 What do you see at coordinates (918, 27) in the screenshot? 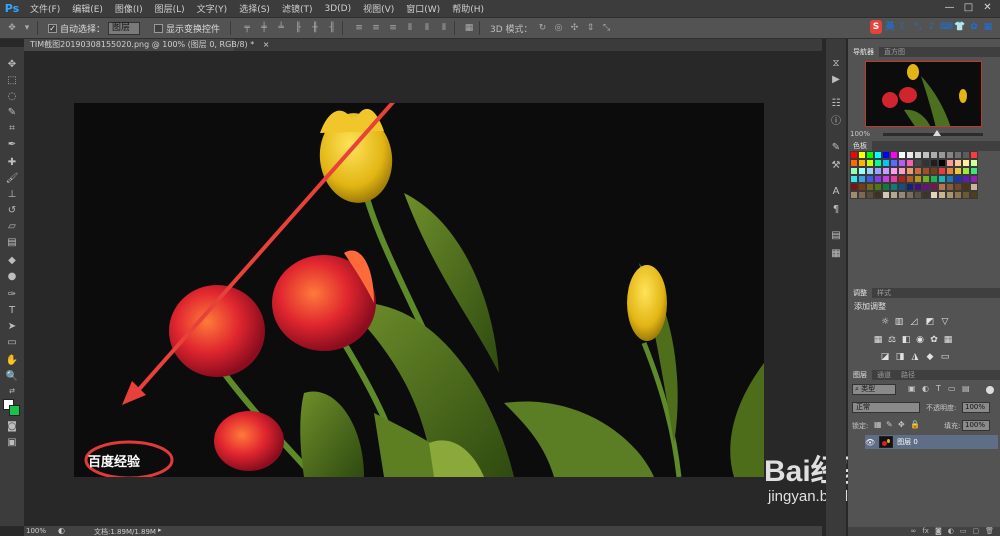
I see `punctuation-icon: °,` at bounding box center [918, 27].